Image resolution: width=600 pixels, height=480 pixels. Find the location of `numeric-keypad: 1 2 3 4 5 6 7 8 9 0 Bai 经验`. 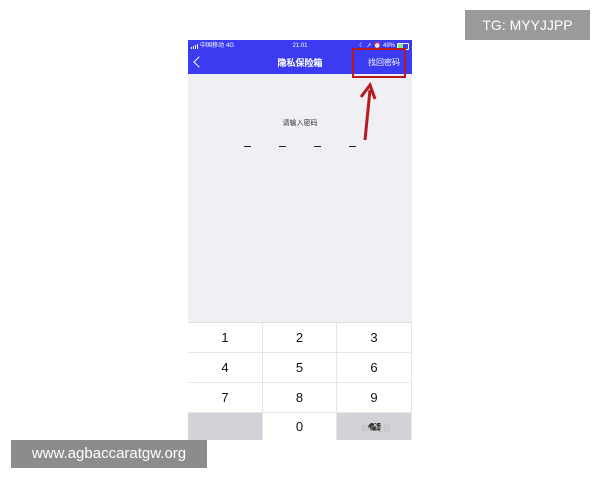

numeric-keypad: 1 2 3 4 5 6 7 8 9 0 Bai 经验 is located at coordinates (300, 381).